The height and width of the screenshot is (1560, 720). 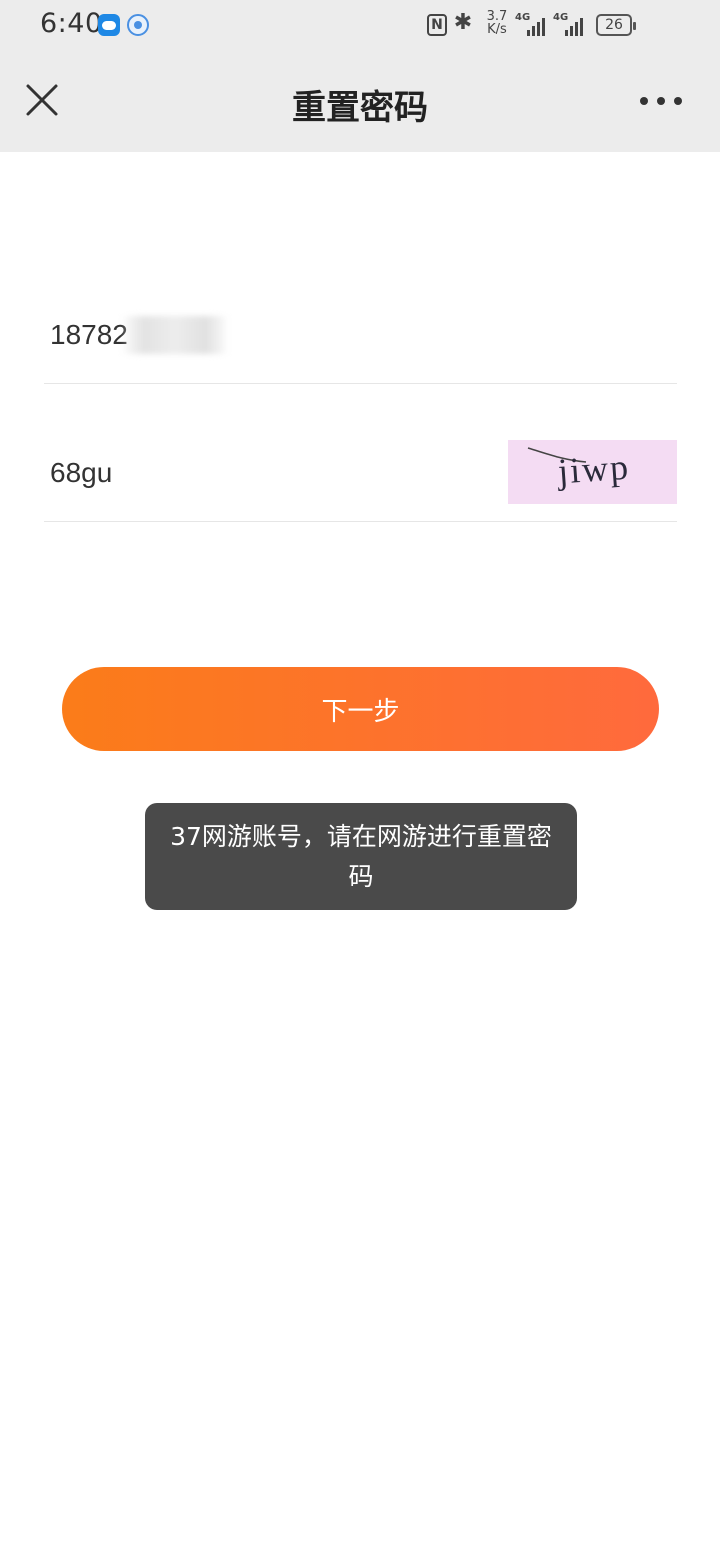 What do you see at coordinates (463, 22) in the screenshot?
I see `bluetooth-icon: ✱` at bounding box center [463, 22].